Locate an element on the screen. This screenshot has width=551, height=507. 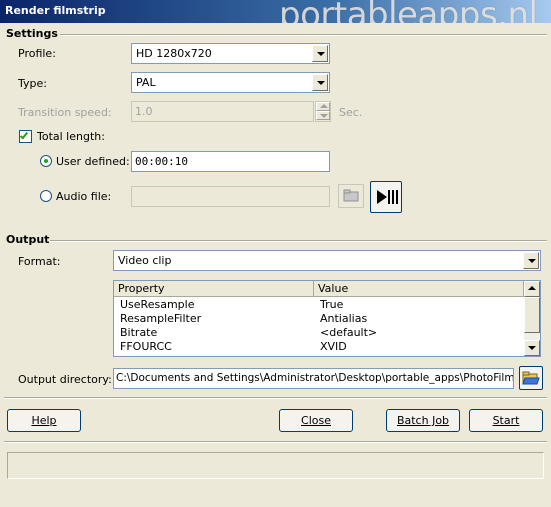
grid-vertical-scrollbar is located at coordinates (532, 318).